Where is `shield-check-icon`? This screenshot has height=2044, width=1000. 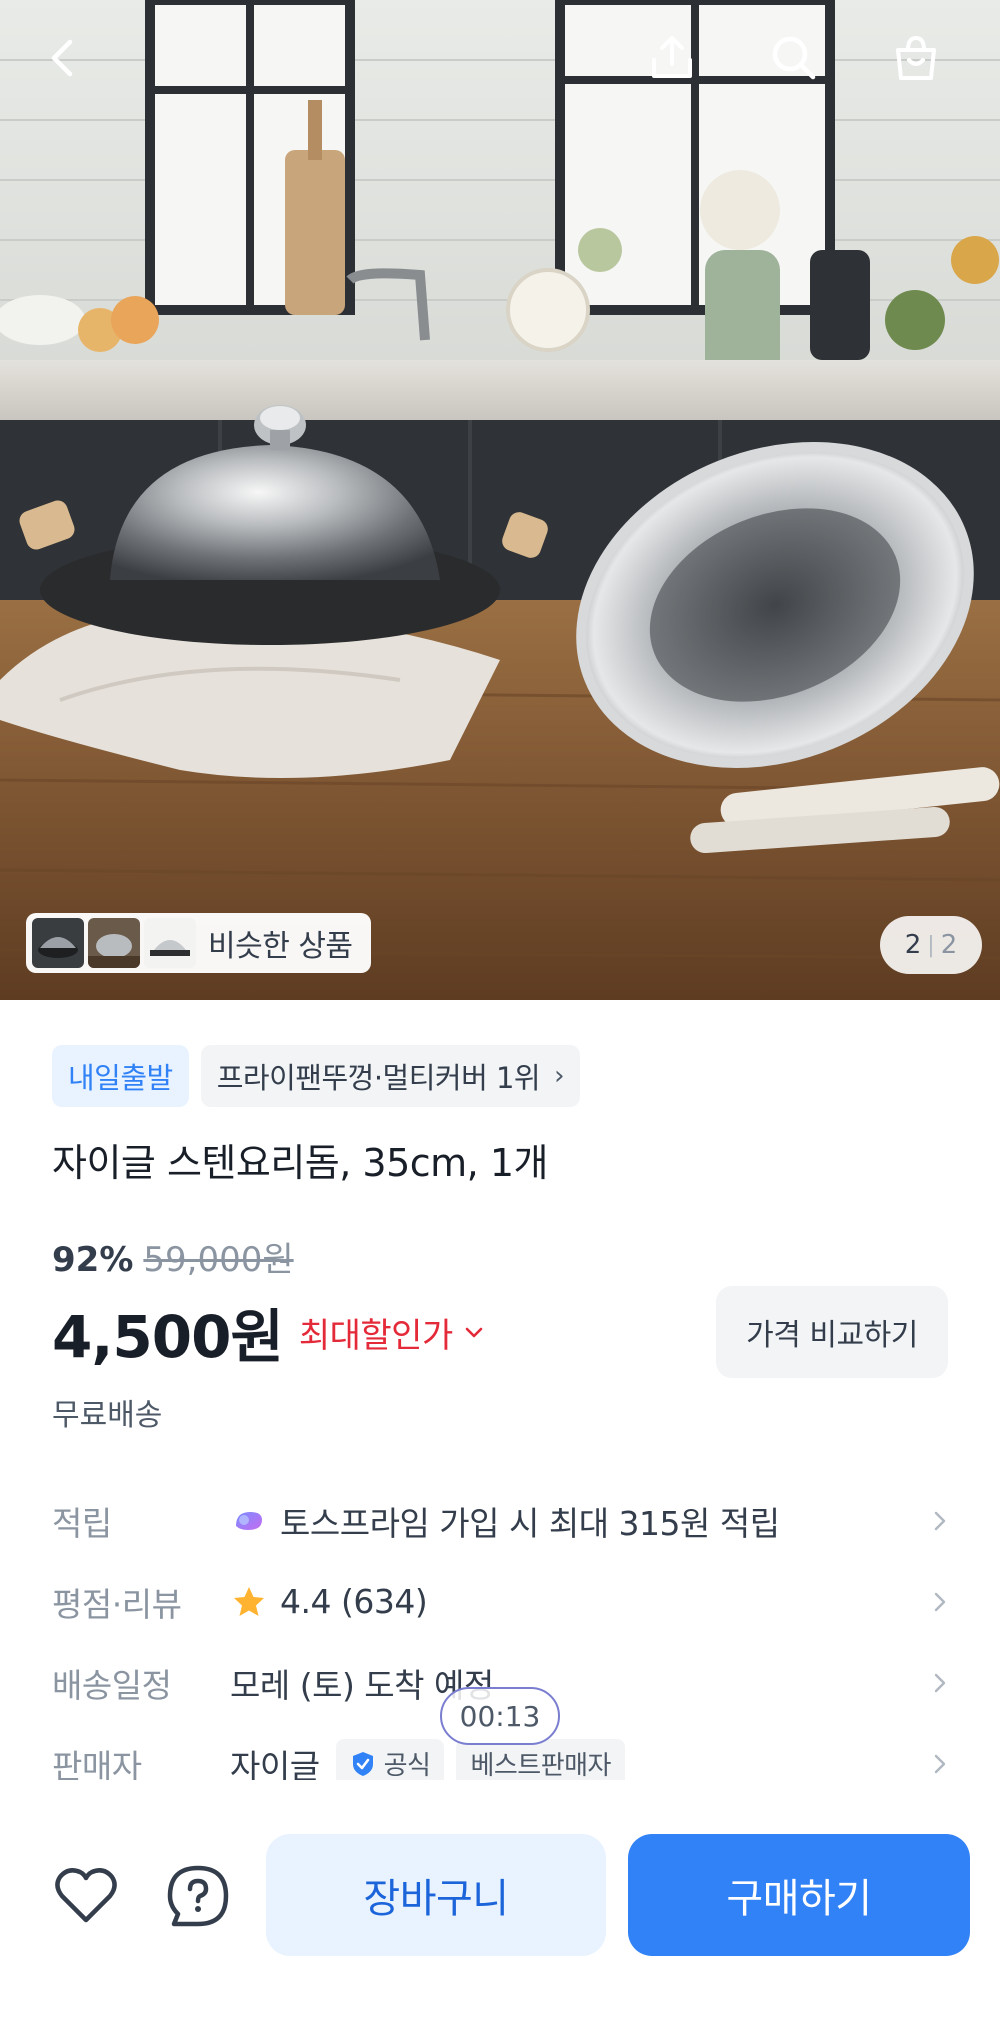 shield-check-icon is located at coordinates (362, 1763).